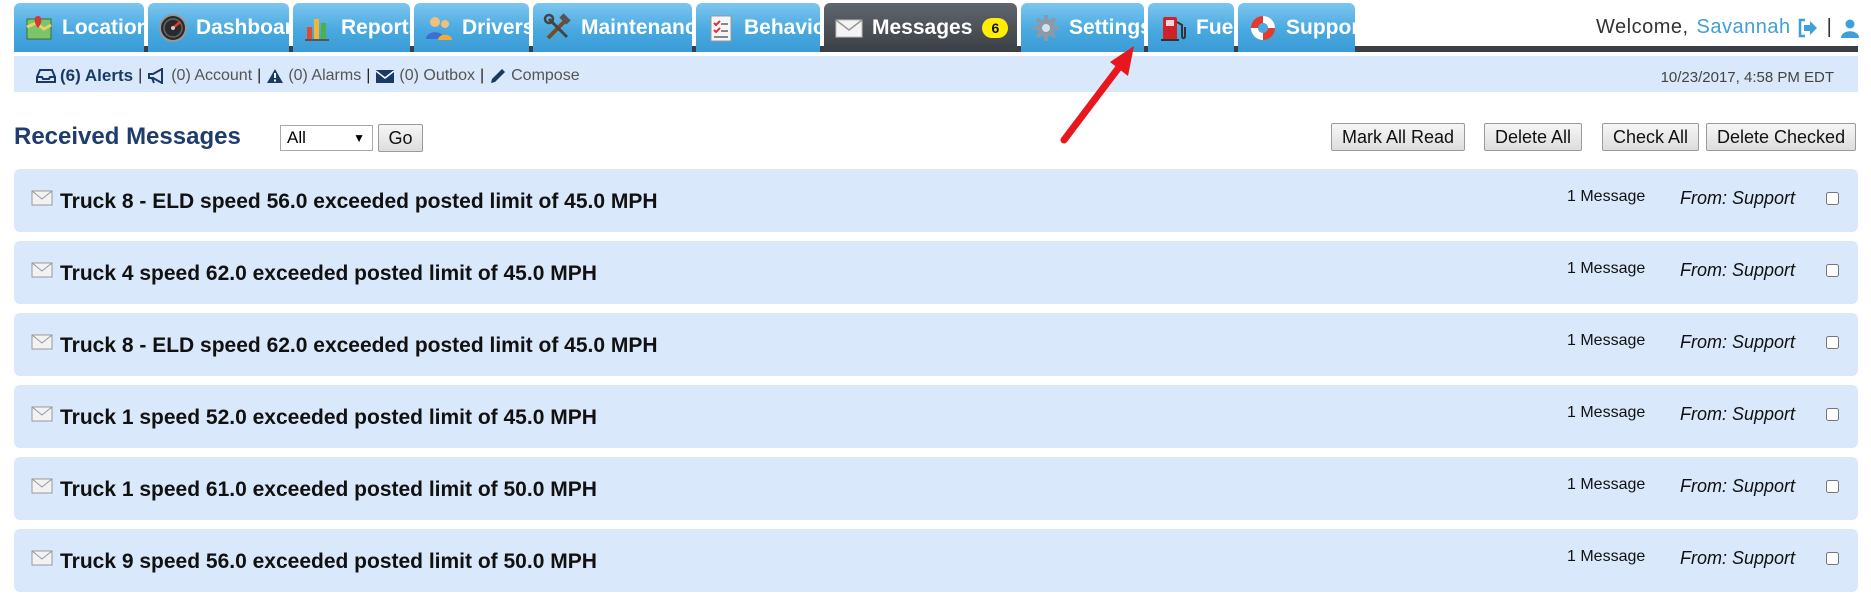 This screenshot has height=601, width=1871. Describe the element at coordinates (1747, 77) in the screenshot. I see `current-datetime: 10/23/2017, 4:58 PM EDT` at that location.